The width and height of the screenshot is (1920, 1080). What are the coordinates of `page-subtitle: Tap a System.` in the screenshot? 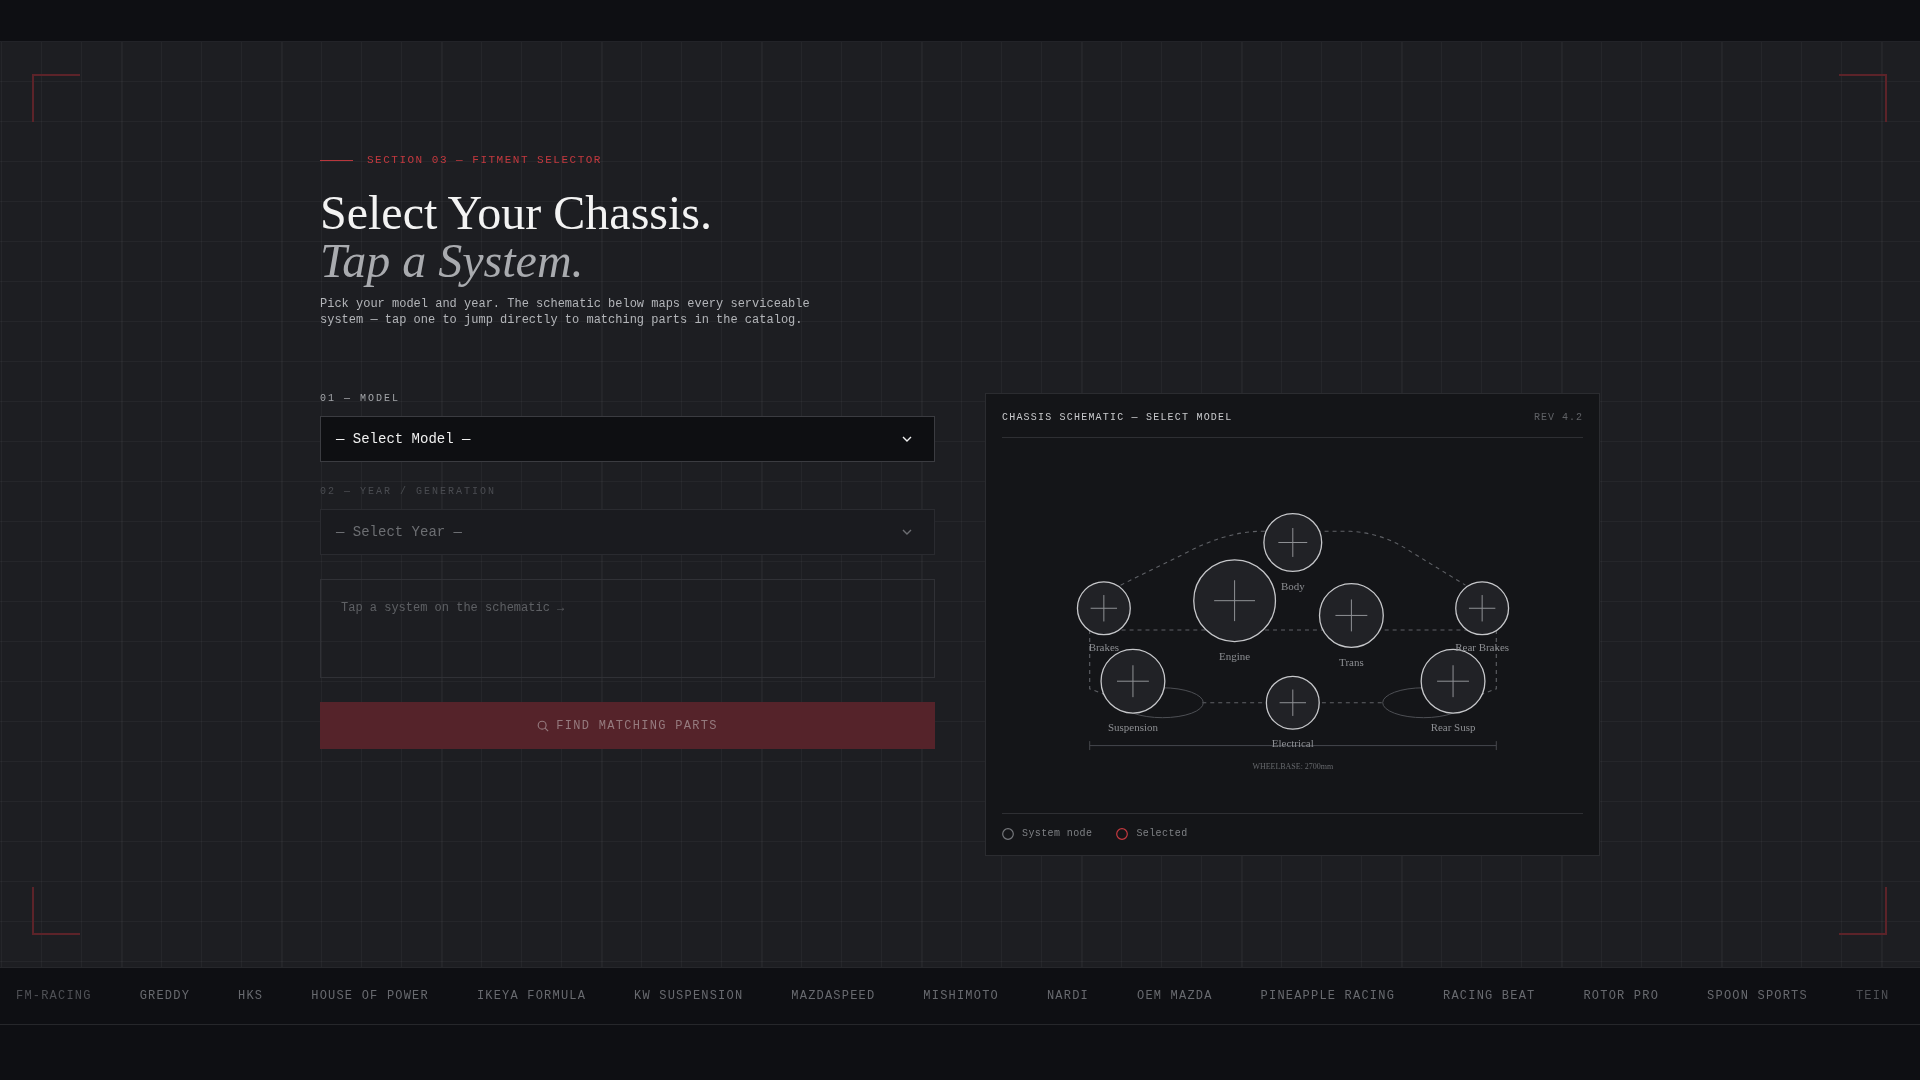 It's located at (452, 261).